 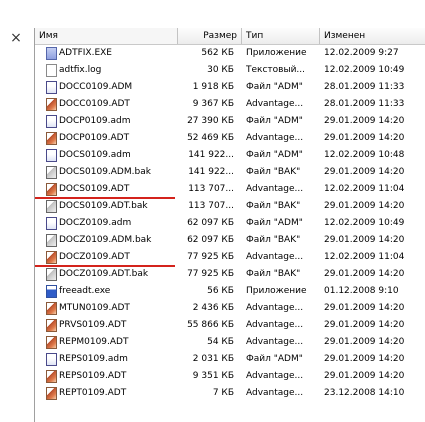 What do you see at coordinates (210, 138) in the screenshot?
I see `file-size: 52 469 КБ` at bounding box center [210, 138].